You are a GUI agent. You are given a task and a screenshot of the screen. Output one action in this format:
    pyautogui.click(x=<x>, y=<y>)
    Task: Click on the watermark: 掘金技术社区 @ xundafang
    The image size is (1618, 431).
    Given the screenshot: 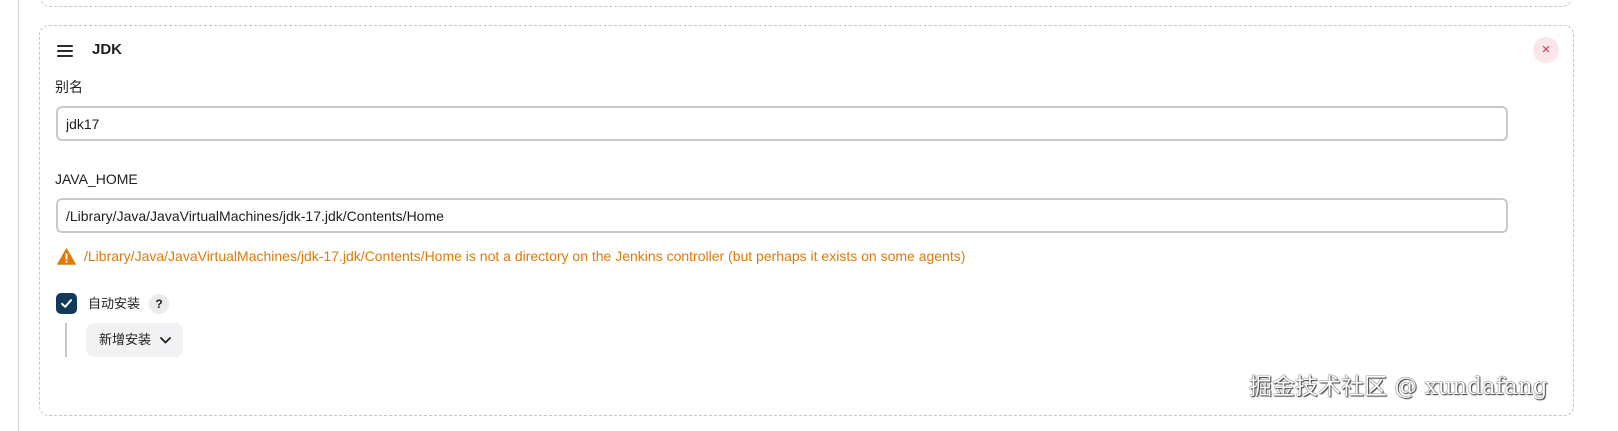 What is the action you would take?
    pyautogui.click(x=1398, y=387)
    